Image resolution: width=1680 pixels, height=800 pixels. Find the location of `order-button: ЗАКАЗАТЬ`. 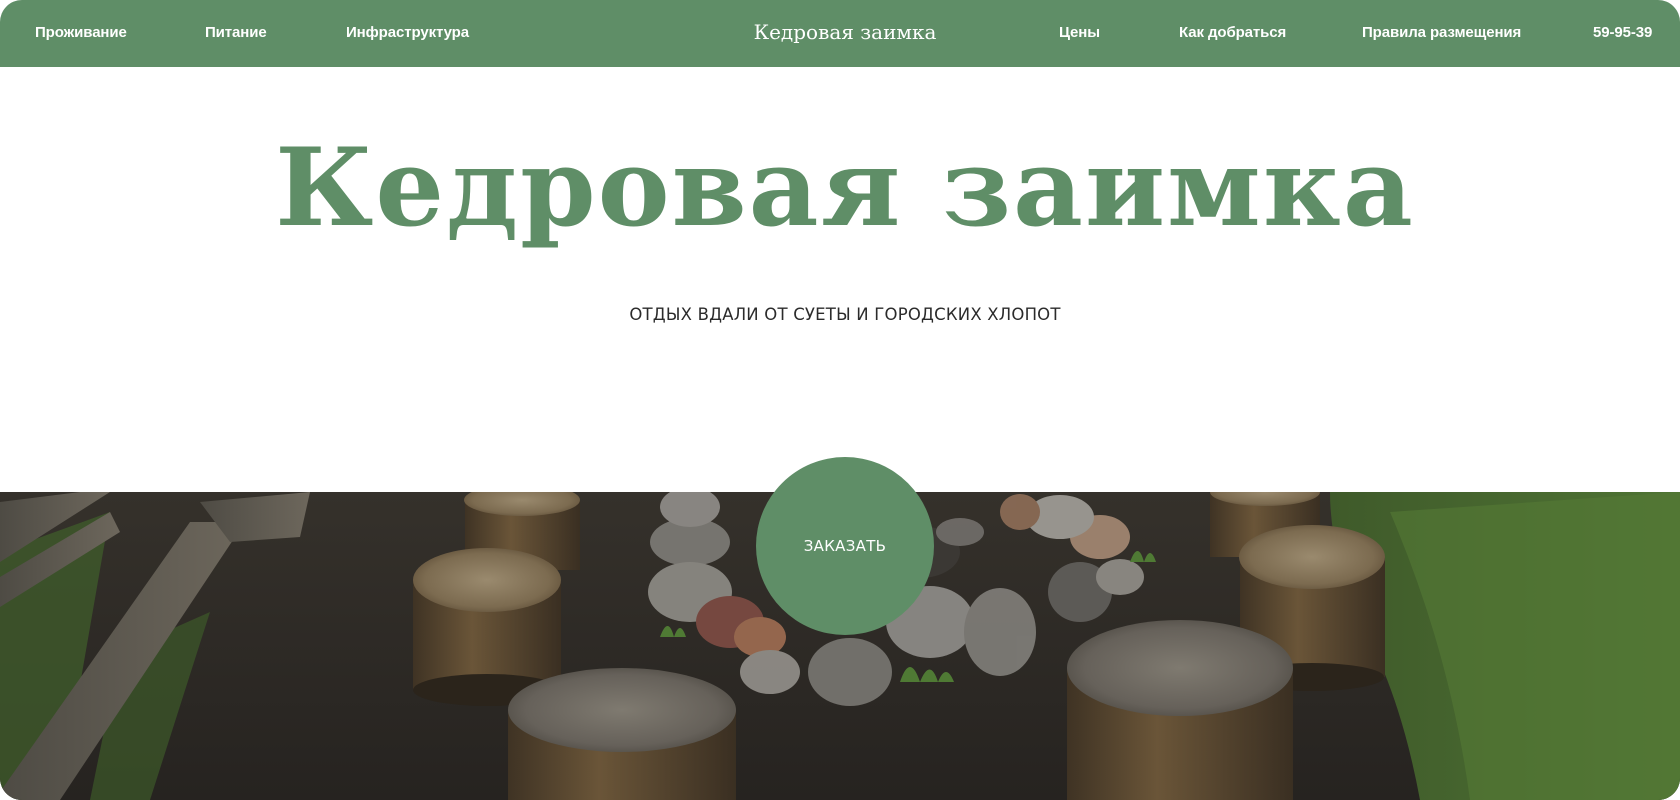

order-button: ЗАКАЗАТЬ is located at coordinates (845, 546).